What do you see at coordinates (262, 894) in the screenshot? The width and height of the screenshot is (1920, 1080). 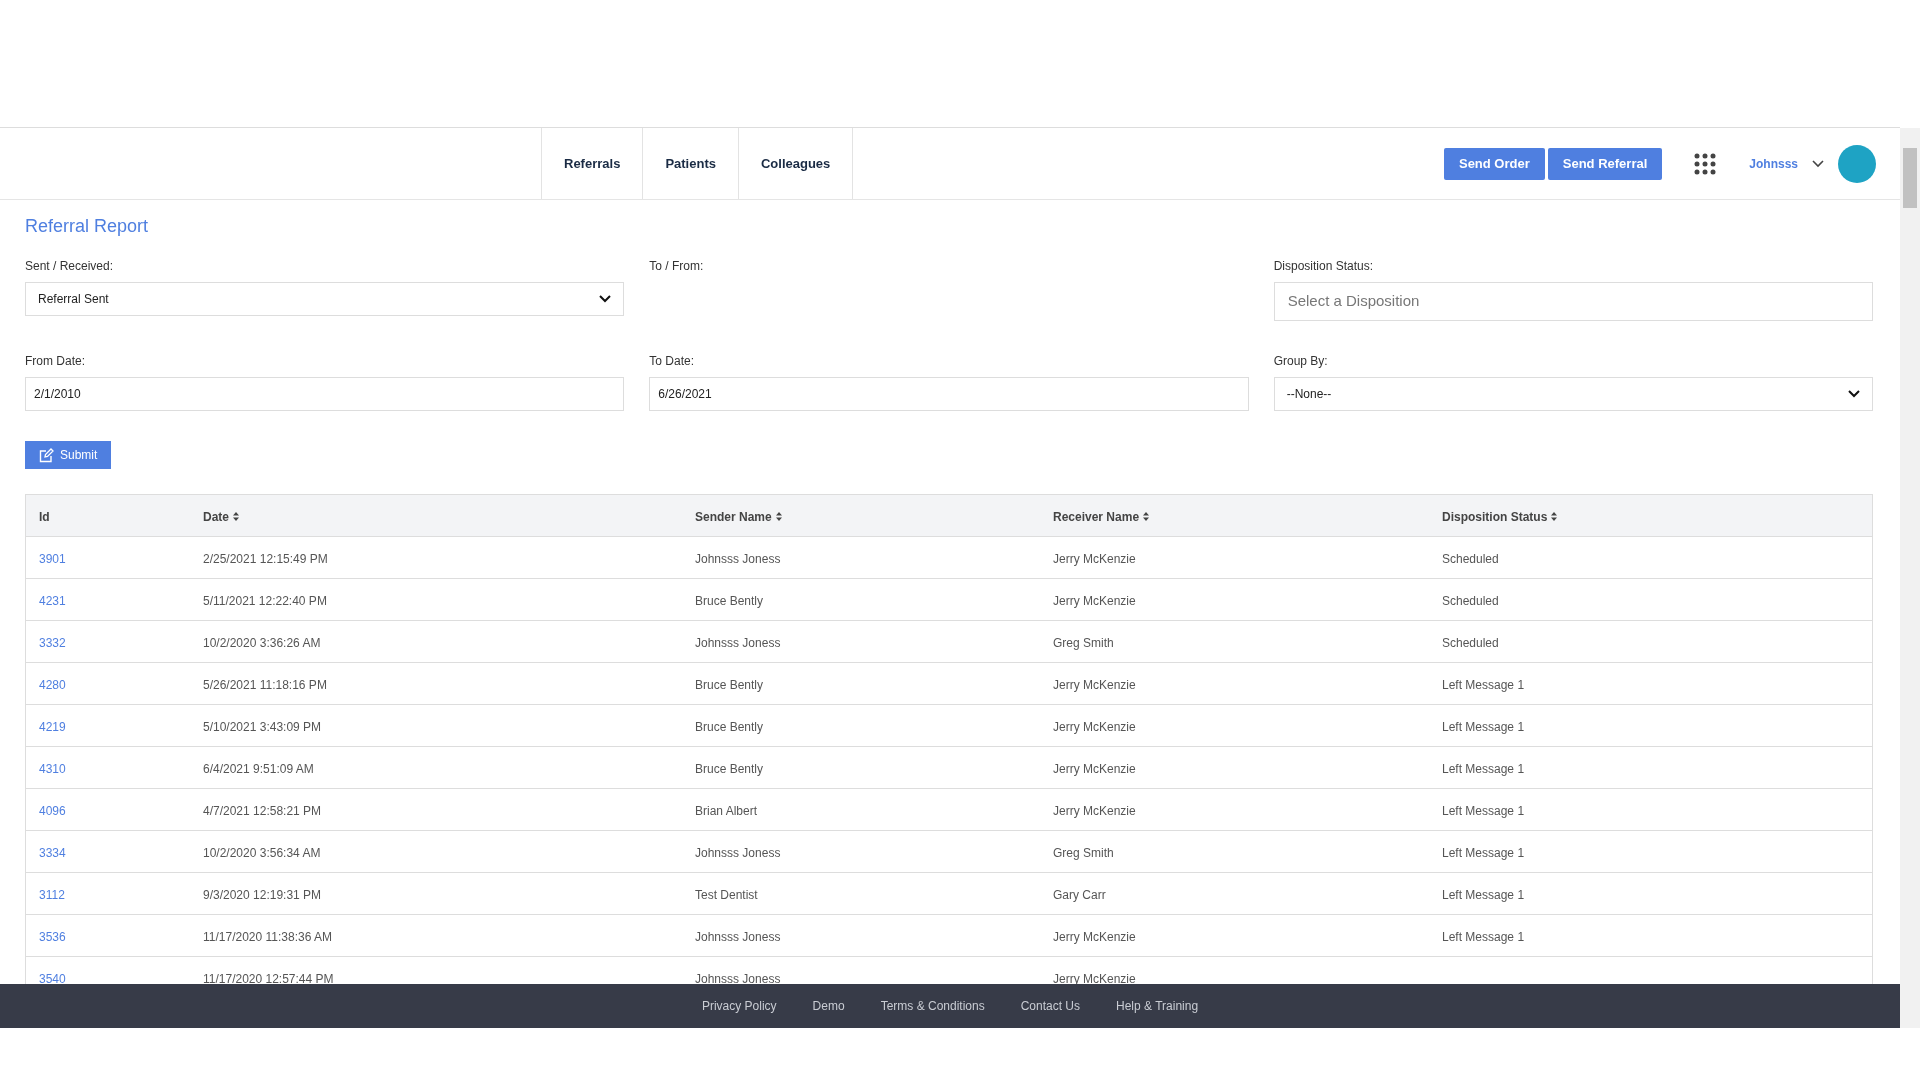 I see `table-cell: 9/3/2020 12:19:31 PM` at bounding box center [262, 894].